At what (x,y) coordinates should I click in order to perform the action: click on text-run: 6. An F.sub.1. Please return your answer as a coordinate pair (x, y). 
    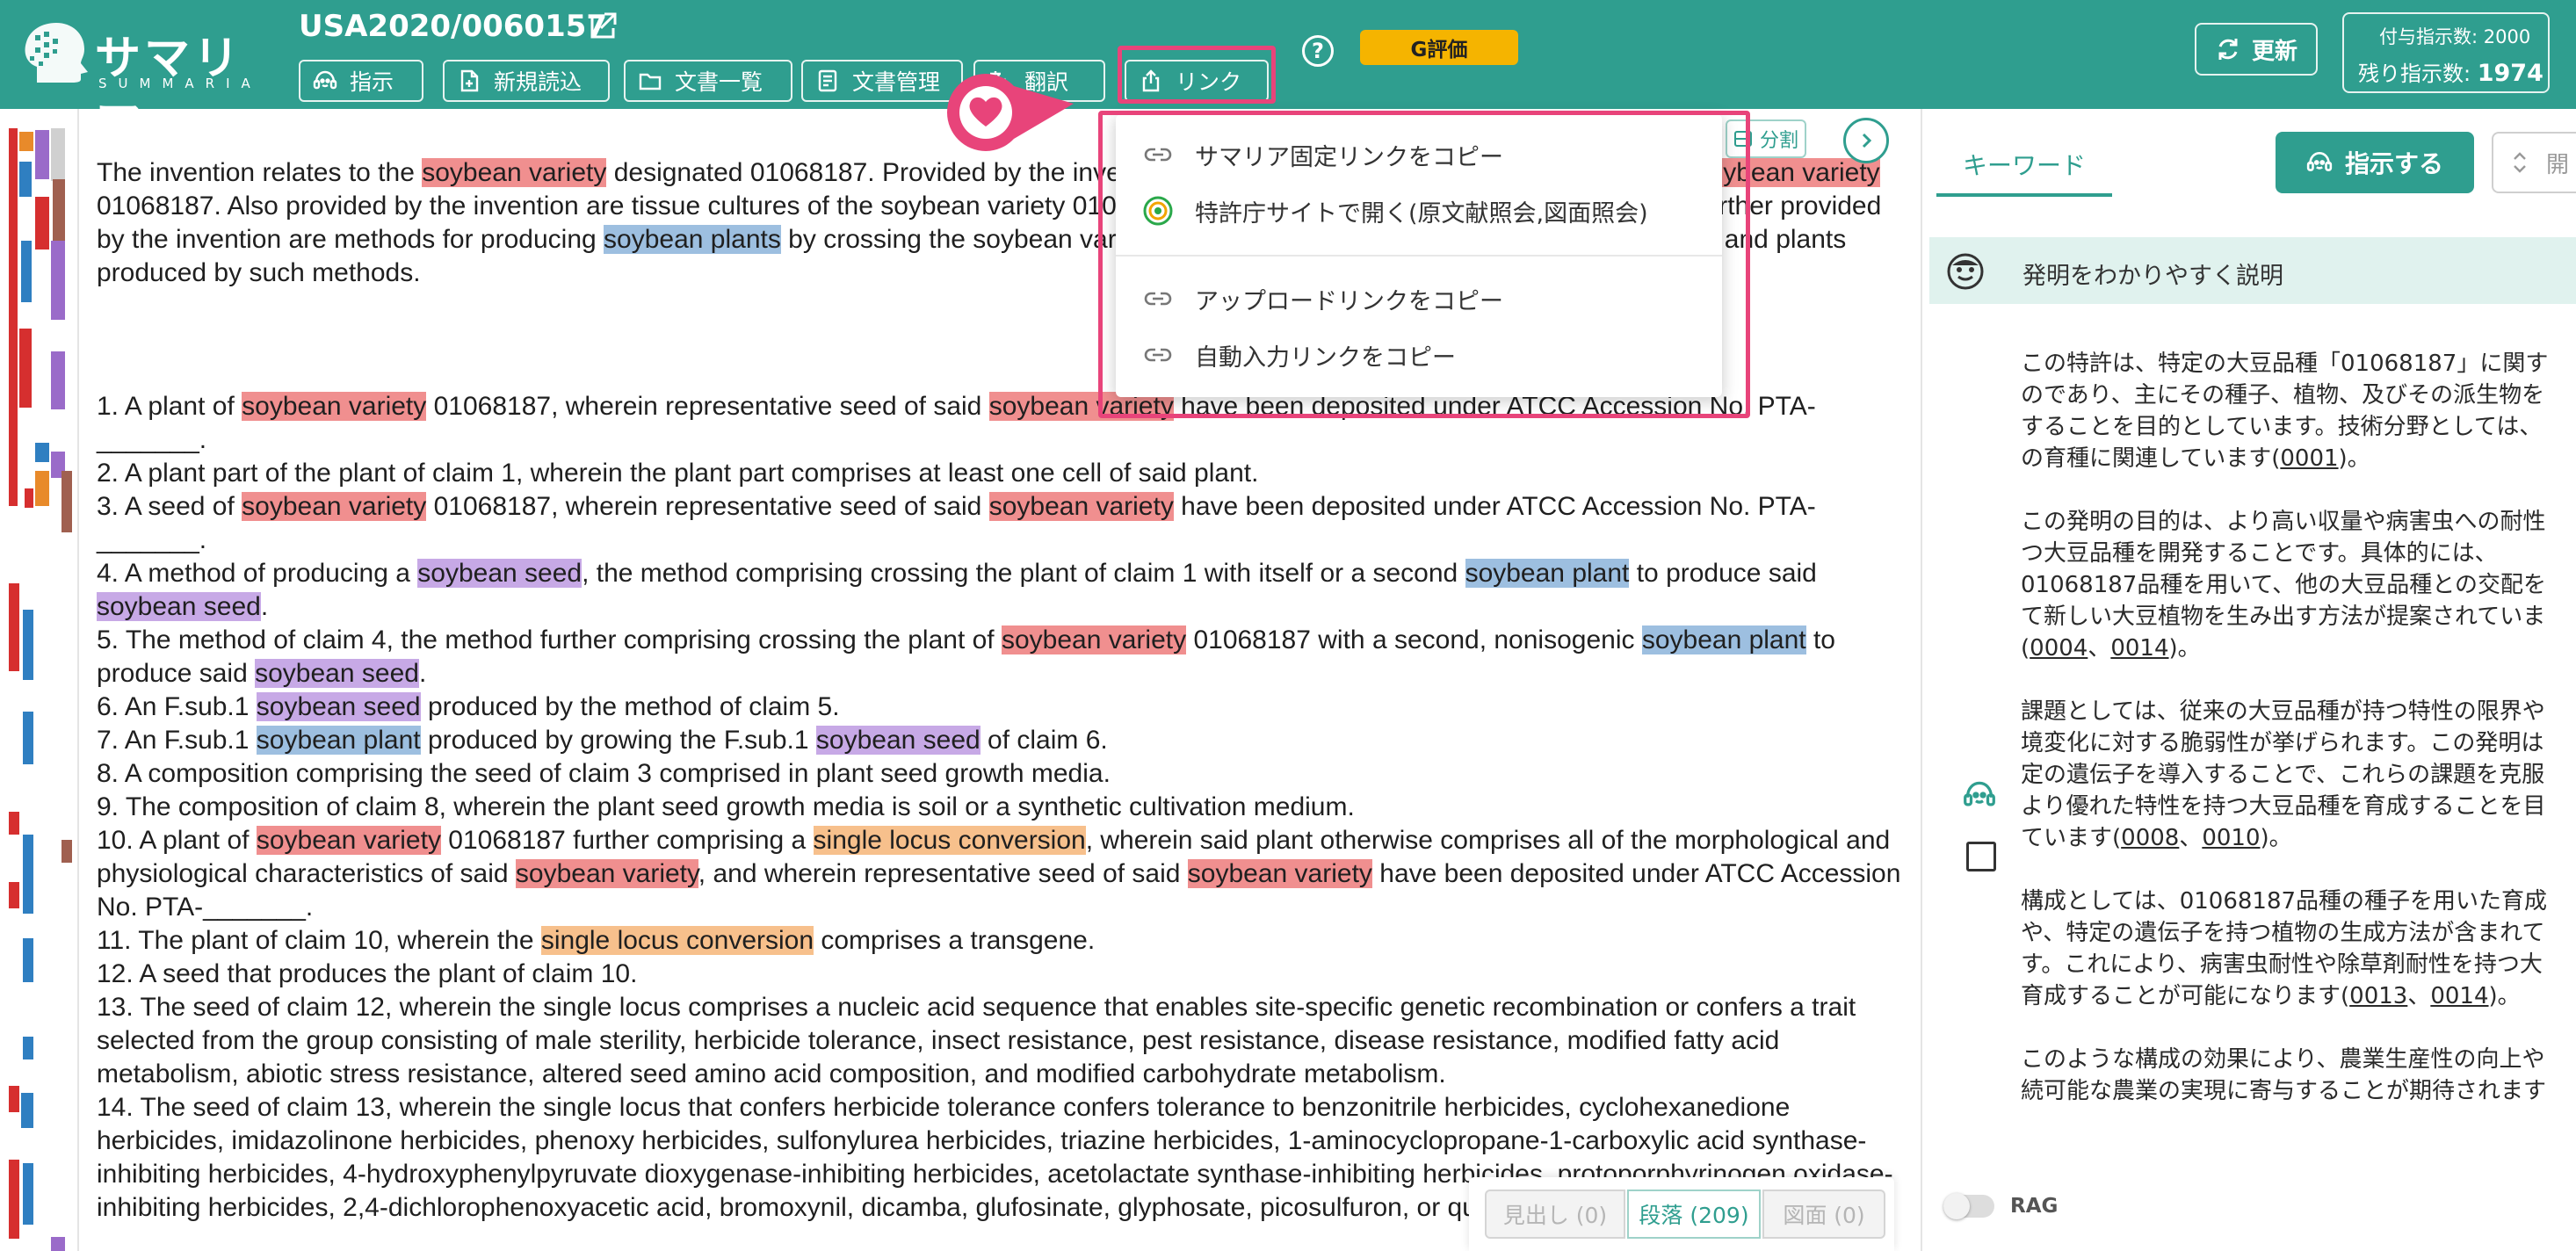
    Looking at the image, I should click on (177, 706).